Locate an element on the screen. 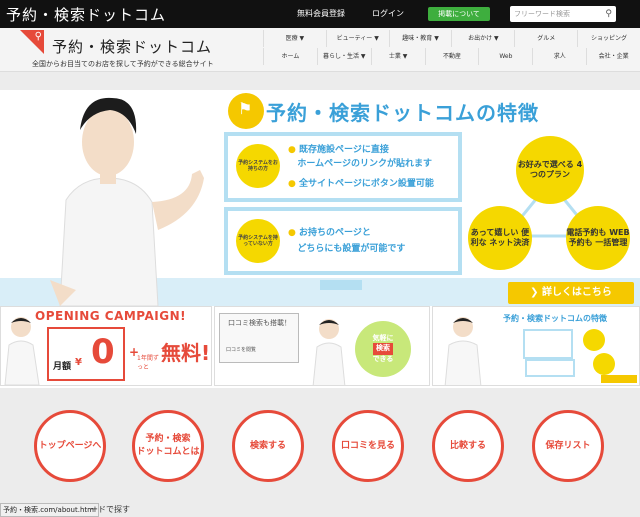 This screenshot has height=517, width=640. nav-row-main: ホーム 暮らし・生活 ▼ 士業 ▼ 不動産 Web 求人 会社・企業 is located at coordinates (451, 56).